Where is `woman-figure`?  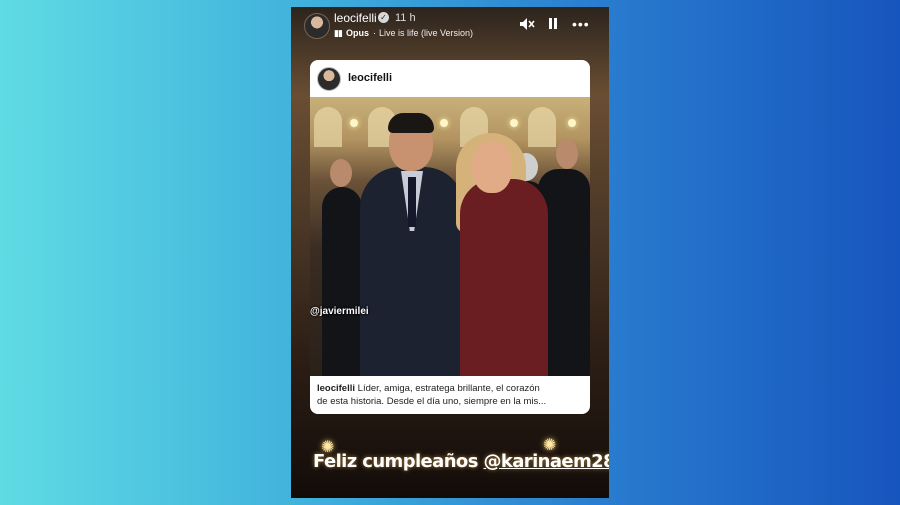 woman-figure is located at coordinates (504, 277).